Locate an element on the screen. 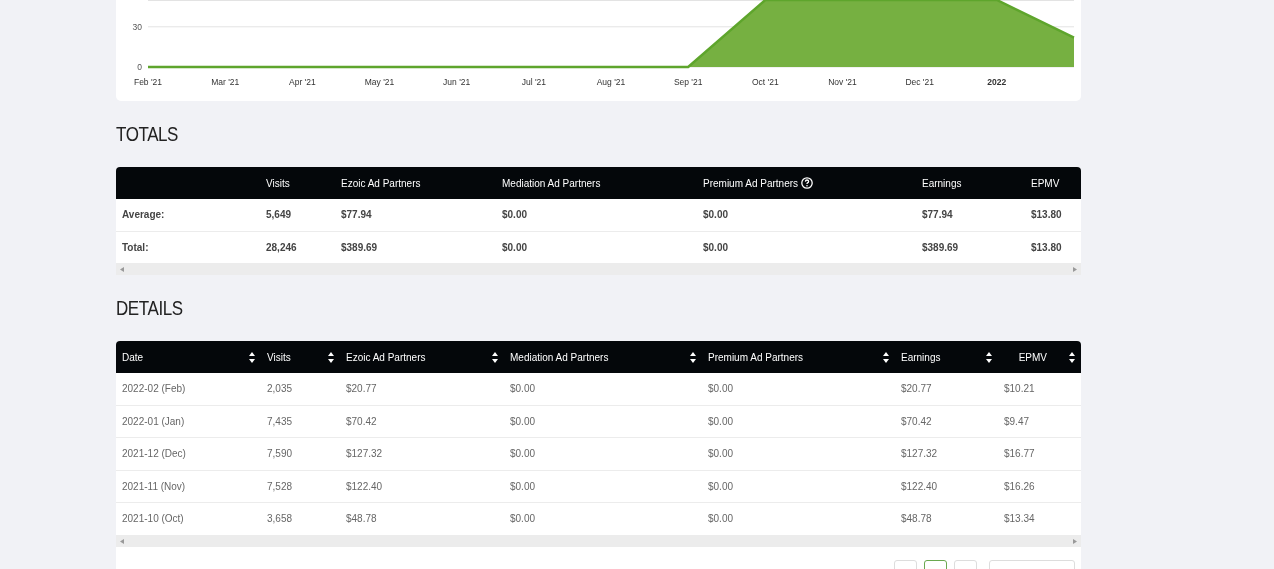 This screenshot has width=1274, height=569. table-cell: 7,435 is located at coordinates (280, 421).